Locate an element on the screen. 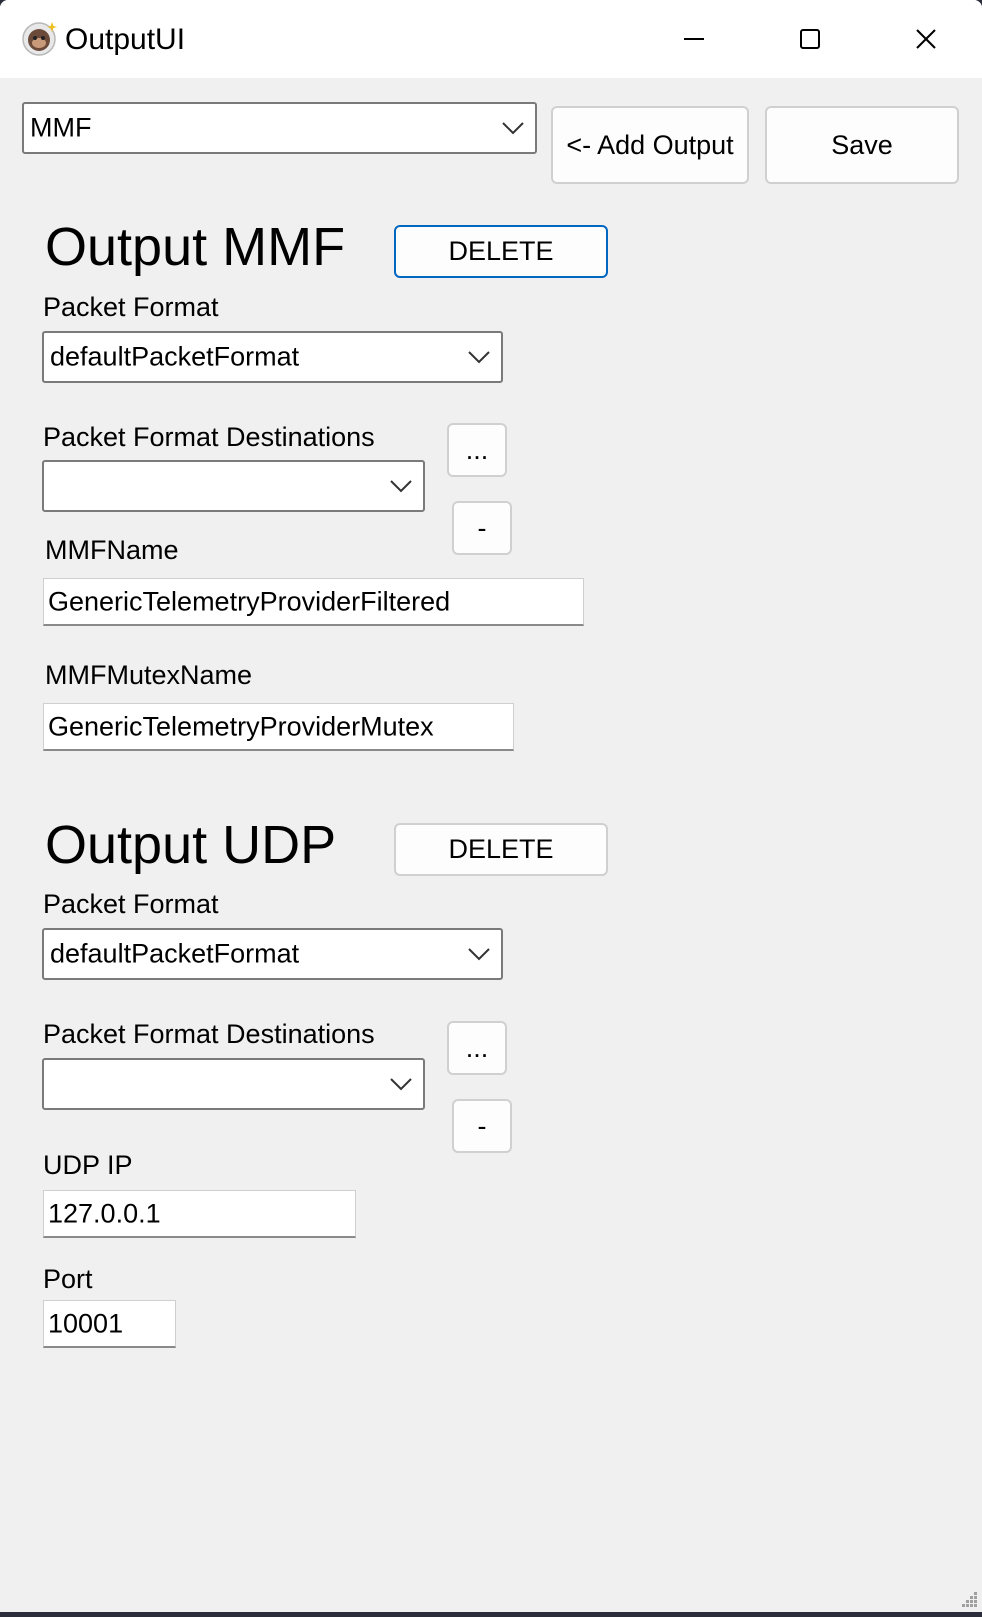 This screenshot has width=982, height=1617. minimize-icon is located at coordinates (694, 39).